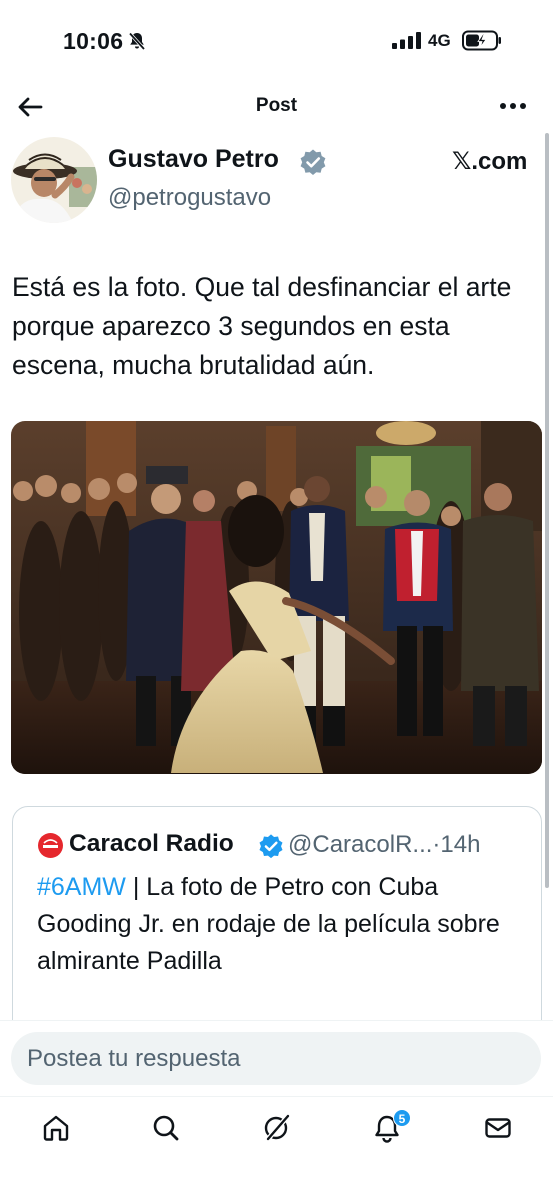 The image size is (553, 1200). What do you see at coordinates (439, 40) in the screenshot?
I see `network-label: 4G` at bounding box center [439, 40].